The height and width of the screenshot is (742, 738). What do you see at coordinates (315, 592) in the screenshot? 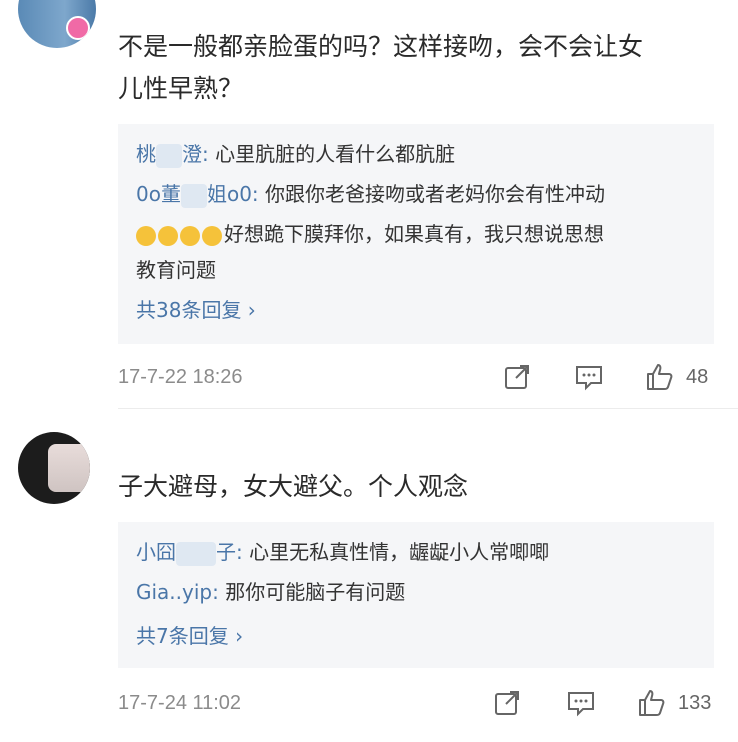
I see `reply-text: 那你可能脑子有问题` at bounding box center [315, 592].